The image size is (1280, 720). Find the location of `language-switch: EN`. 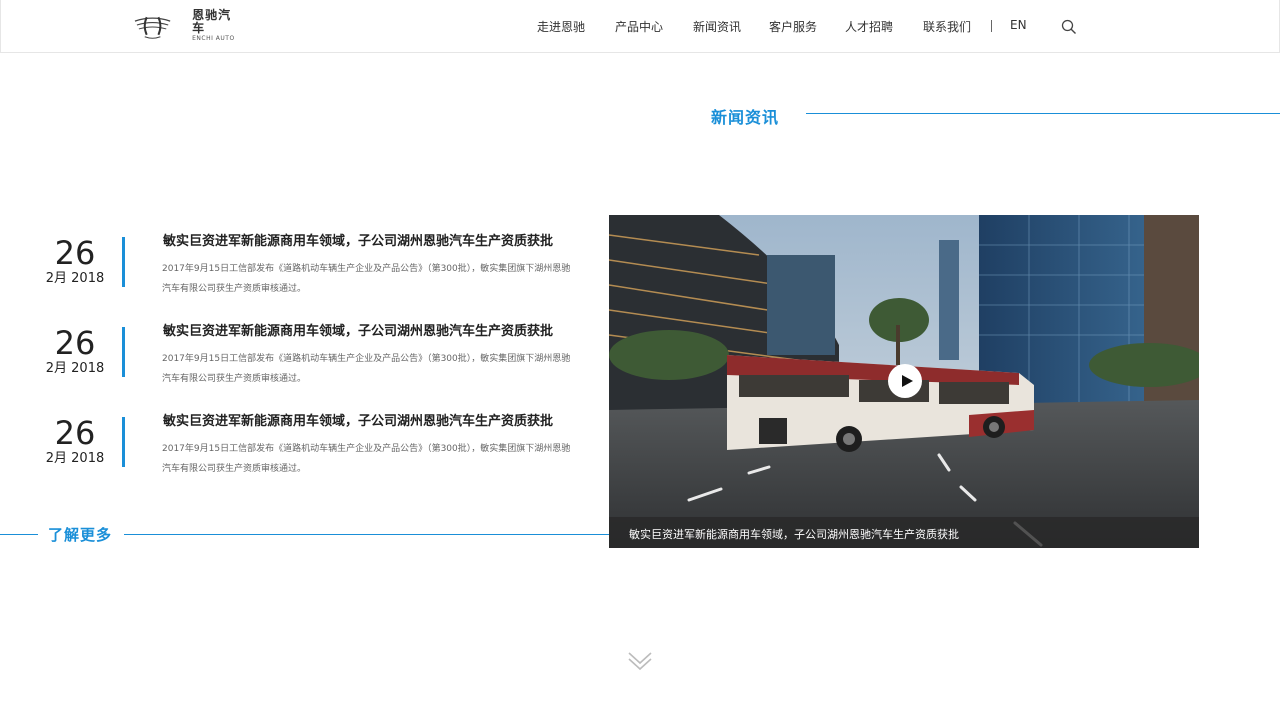

language-switch: EN is located at coordinates (1018, 25).